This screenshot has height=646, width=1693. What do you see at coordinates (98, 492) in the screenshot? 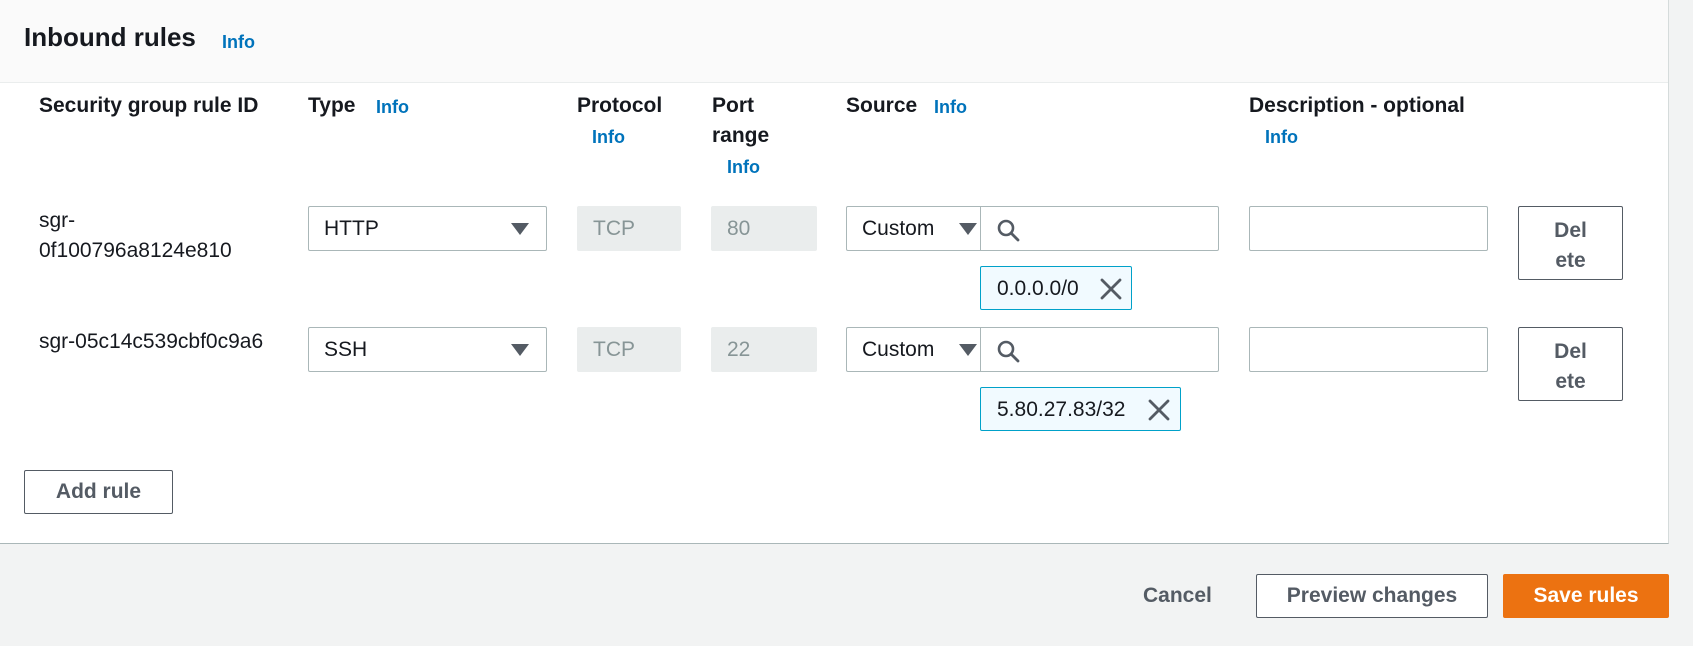
I see `add-rule-button: Add rule` at bounding box center [98, 492].